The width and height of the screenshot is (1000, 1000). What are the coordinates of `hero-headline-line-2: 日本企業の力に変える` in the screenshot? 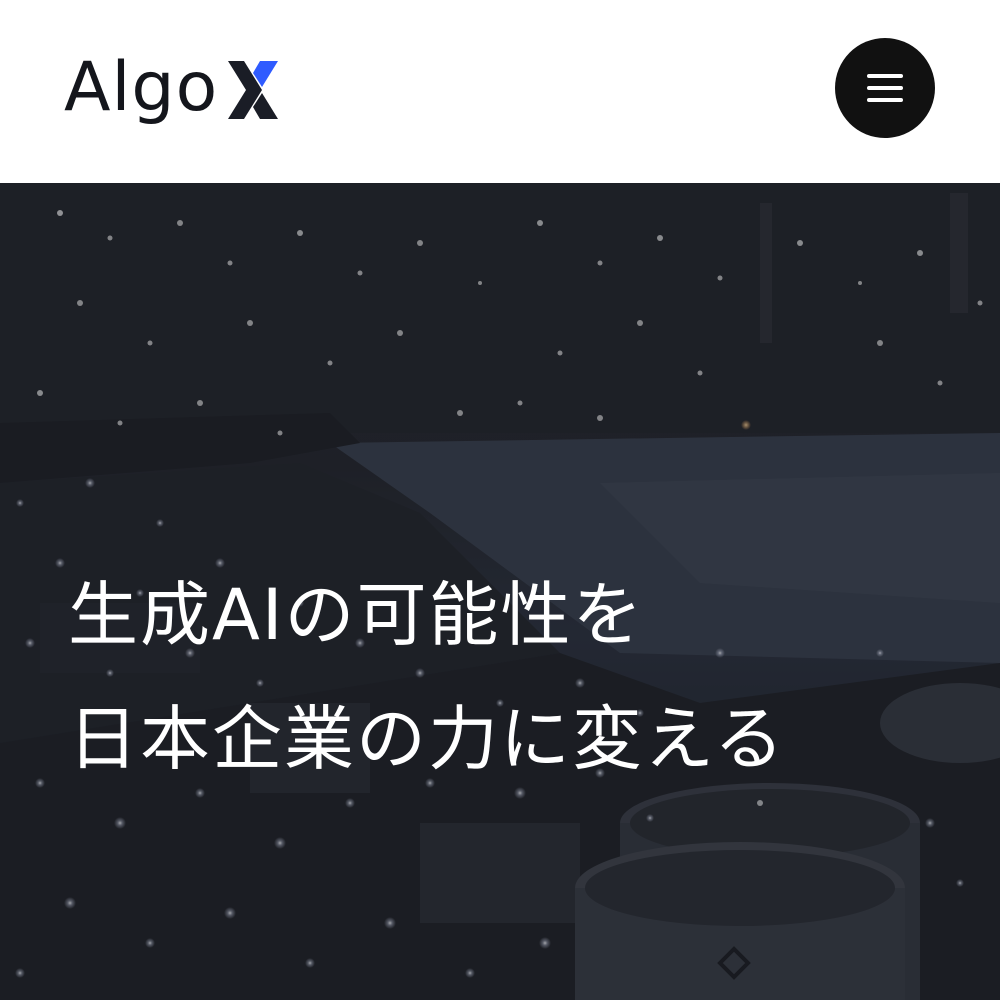 It's located at (427, 739).